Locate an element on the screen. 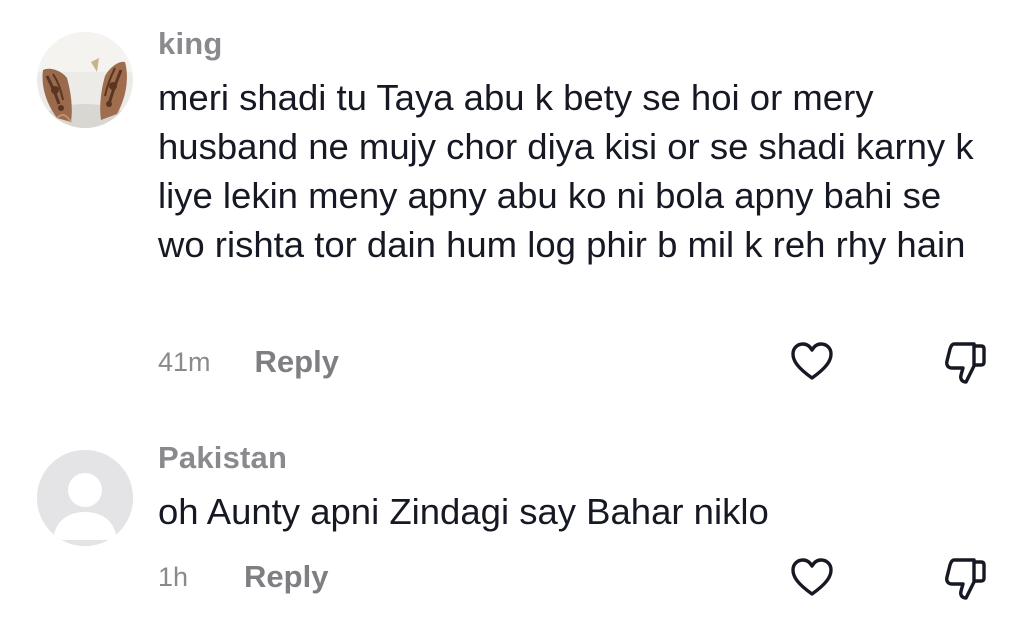 This screenshot has height=620, width=1024. comment-timestamp: 1h is located at coordinates (173, 576).